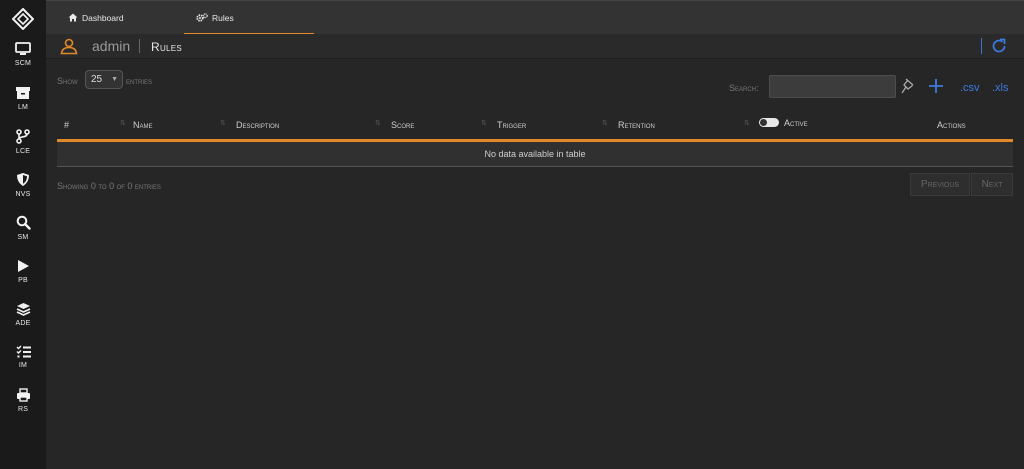  I want to click on diamond-logo-icon, so click(23, 19).